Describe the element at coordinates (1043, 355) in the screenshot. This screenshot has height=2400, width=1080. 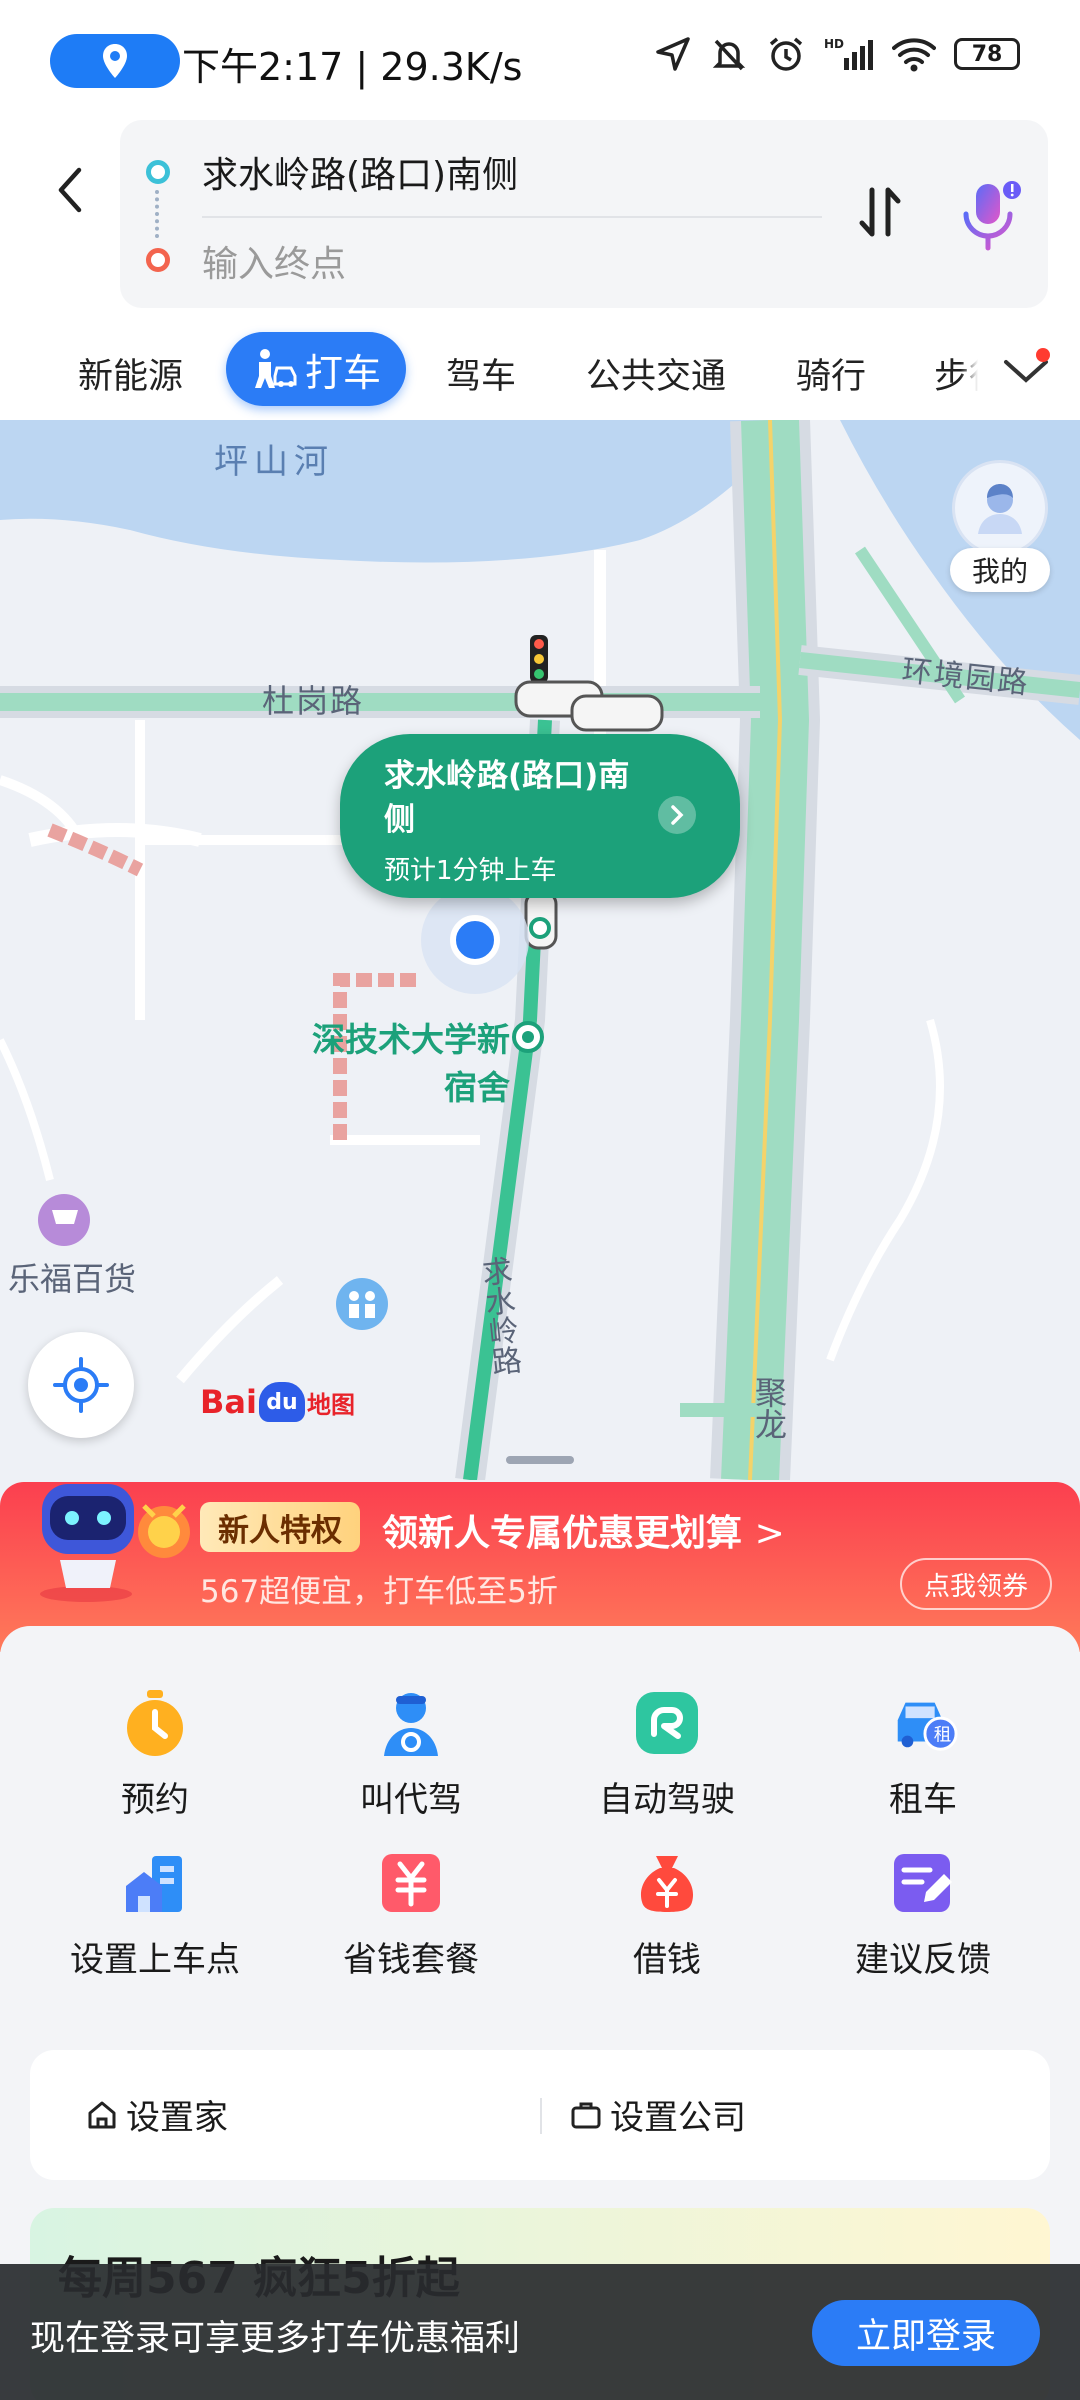
I see `notification-dot` at that location.